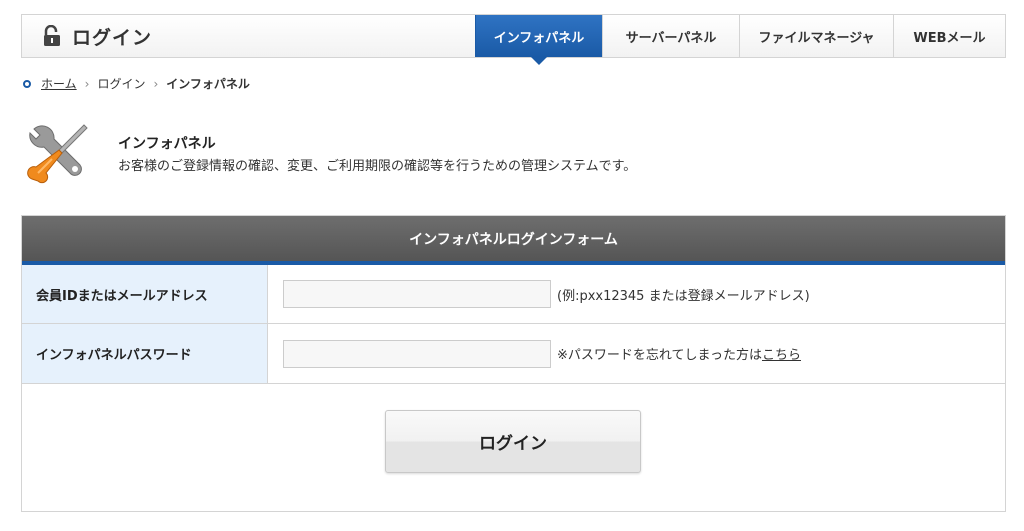 This screenshot has width=1024, height=531. Describe the element at coordinates (145, 353) in the screenshot. I see `password-label: インフォパネルパスワード` at that location.